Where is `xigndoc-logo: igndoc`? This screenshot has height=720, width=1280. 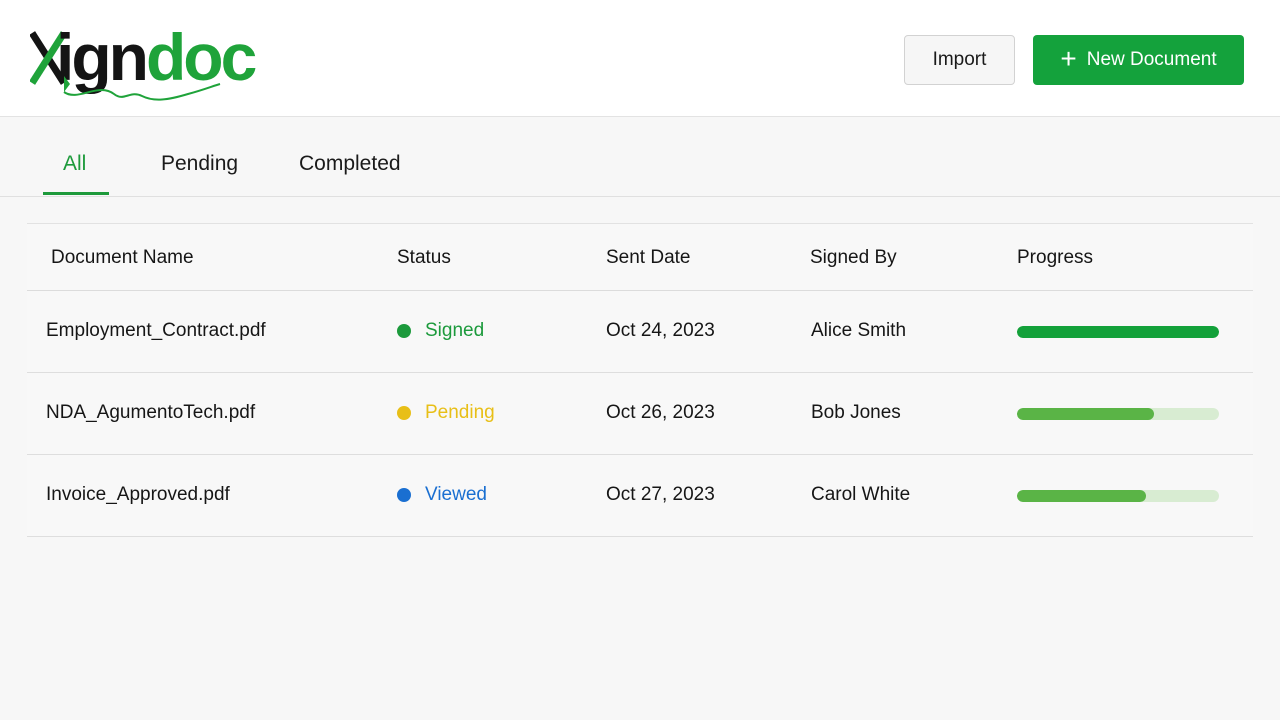 xigndoc-logo: igndoc is located at coordinates (150, 60).